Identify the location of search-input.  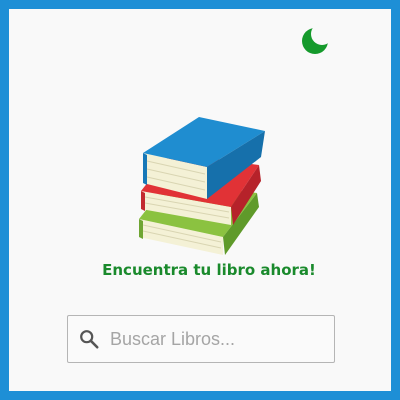
(222, 339).